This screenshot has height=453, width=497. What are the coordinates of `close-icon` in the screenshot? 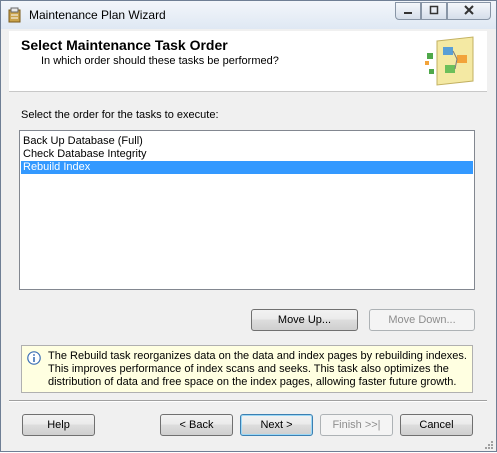 It's located at (469, 11).